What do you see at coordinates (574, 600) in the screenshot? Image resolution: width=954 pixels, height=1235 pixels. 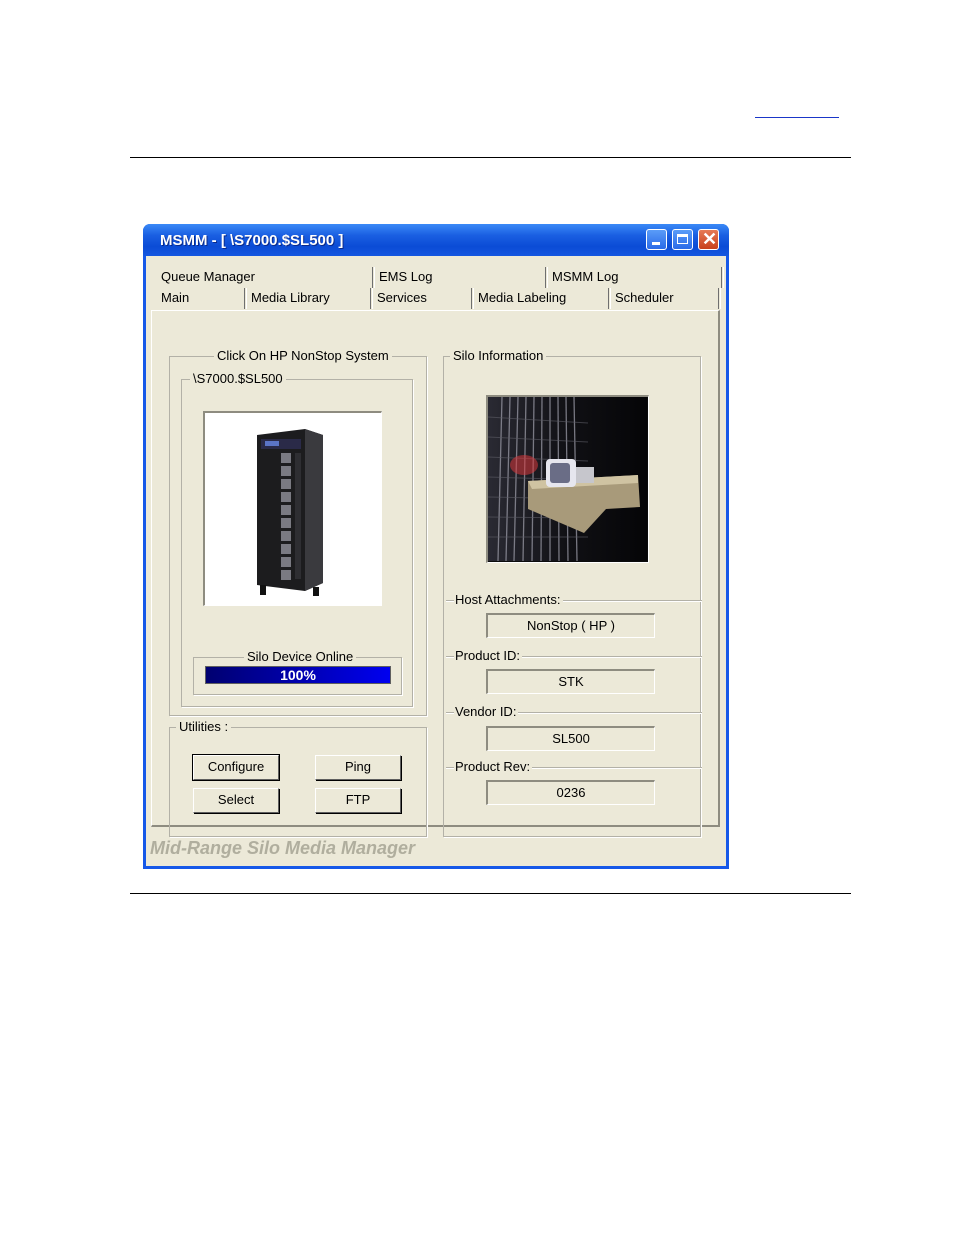 I see `host-attachments-separator: Host Attachments:` at bounding box center [574, 600].